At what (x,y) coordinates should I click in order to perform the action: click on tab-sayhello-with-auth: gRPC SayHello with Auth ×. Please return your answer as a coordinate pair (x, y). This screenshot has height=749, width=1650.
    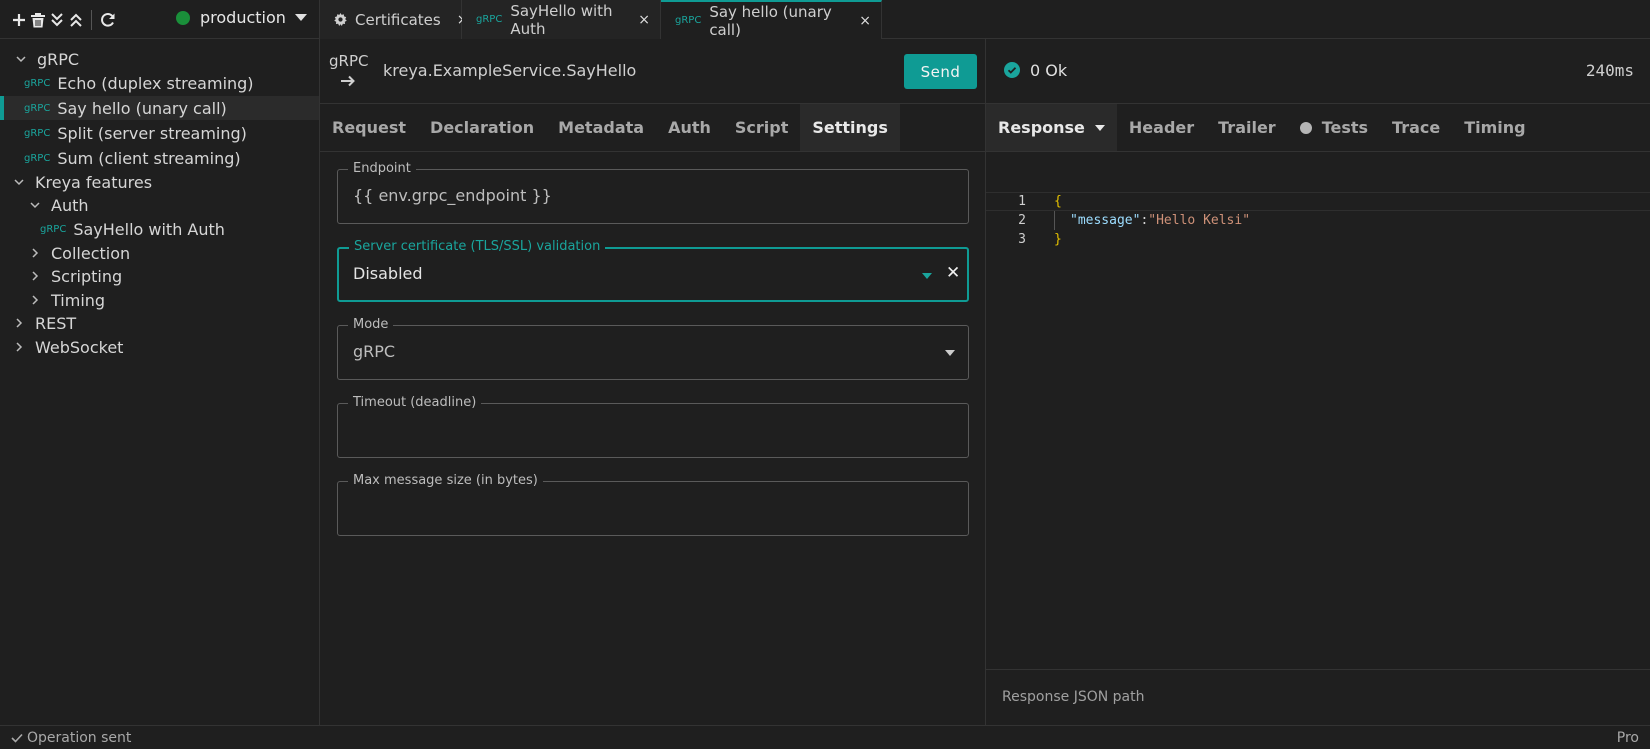
    Looking at the image, I should click on (561, 19).